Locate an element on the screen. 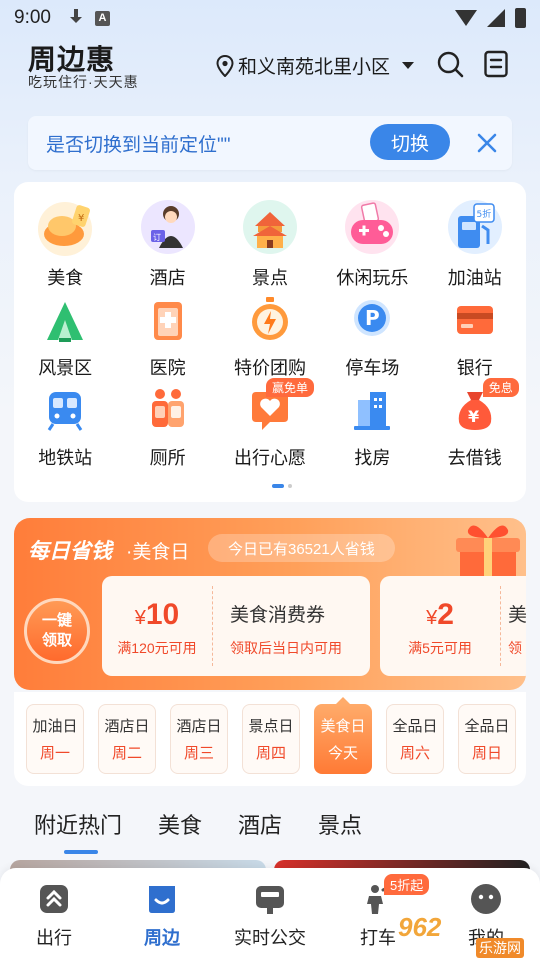 The width and height of the screenshot is (540, 960). coupon-amount: ¥2 is located at coordinates (440, 615).